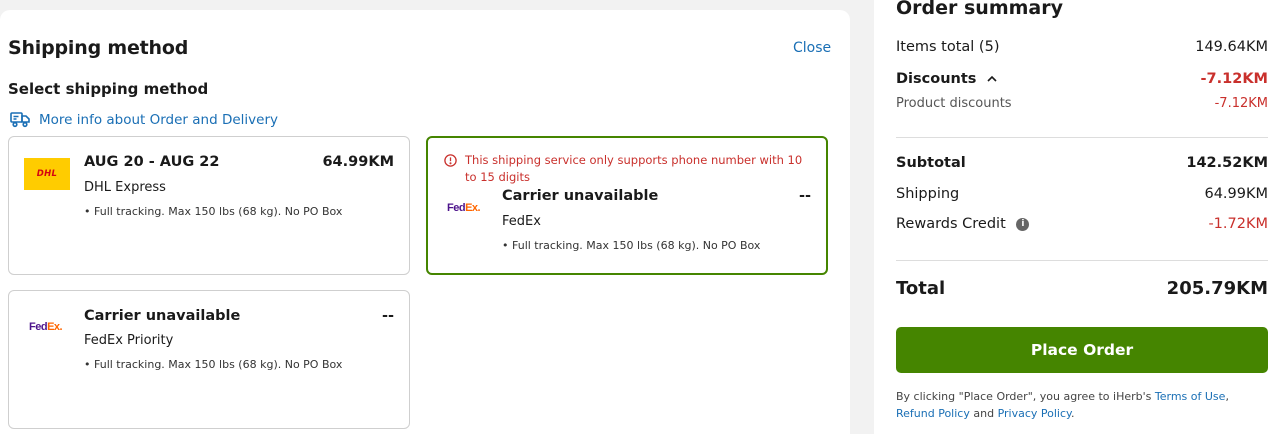 The height and width of the screenshot is (434, 1280). What do you see at coordinates (521, 221) in the screenshot?
I see `option-carrier-name: FedEx` at bounding box center [521, 221].